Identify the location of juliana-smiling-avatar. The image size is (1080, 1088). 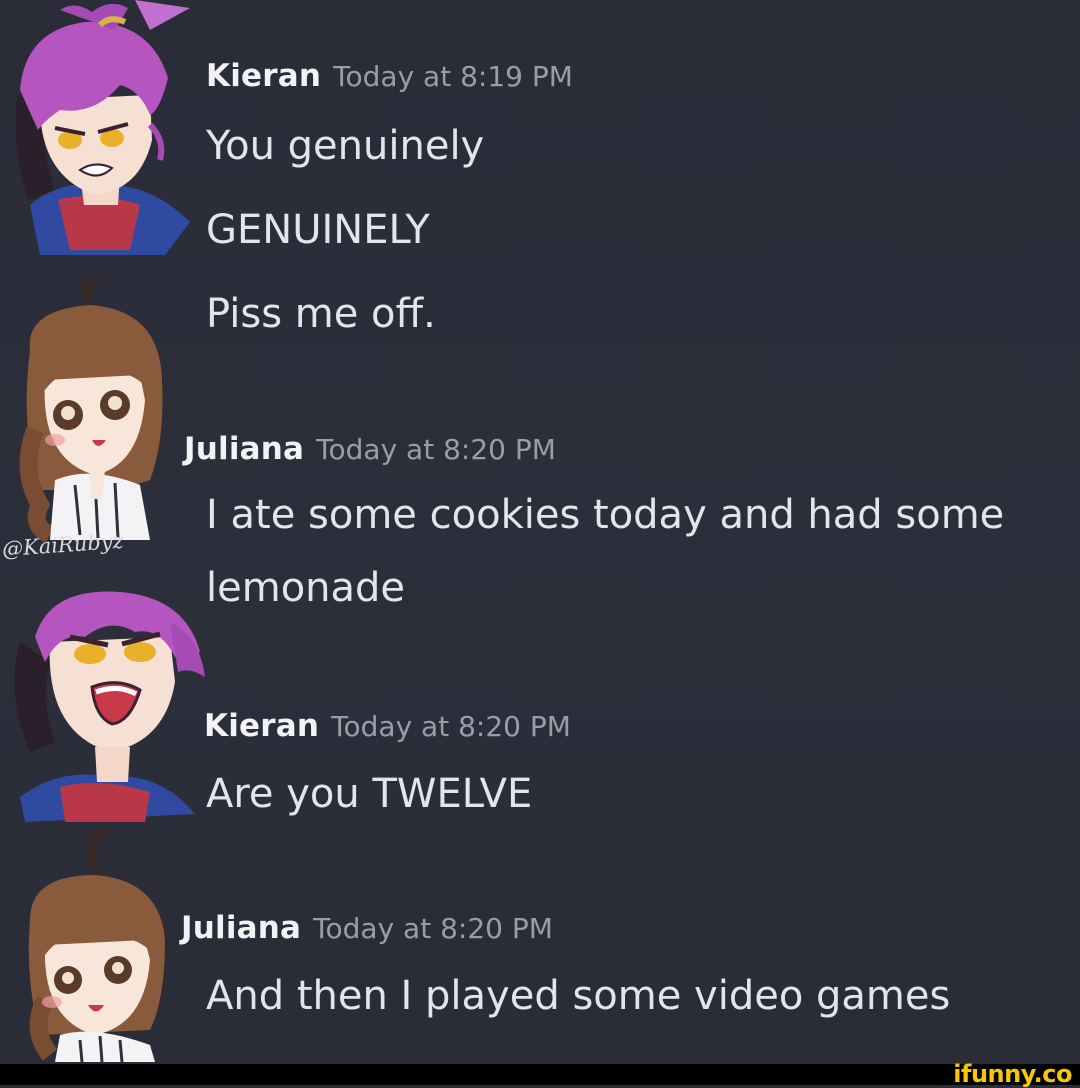
(90, 944).